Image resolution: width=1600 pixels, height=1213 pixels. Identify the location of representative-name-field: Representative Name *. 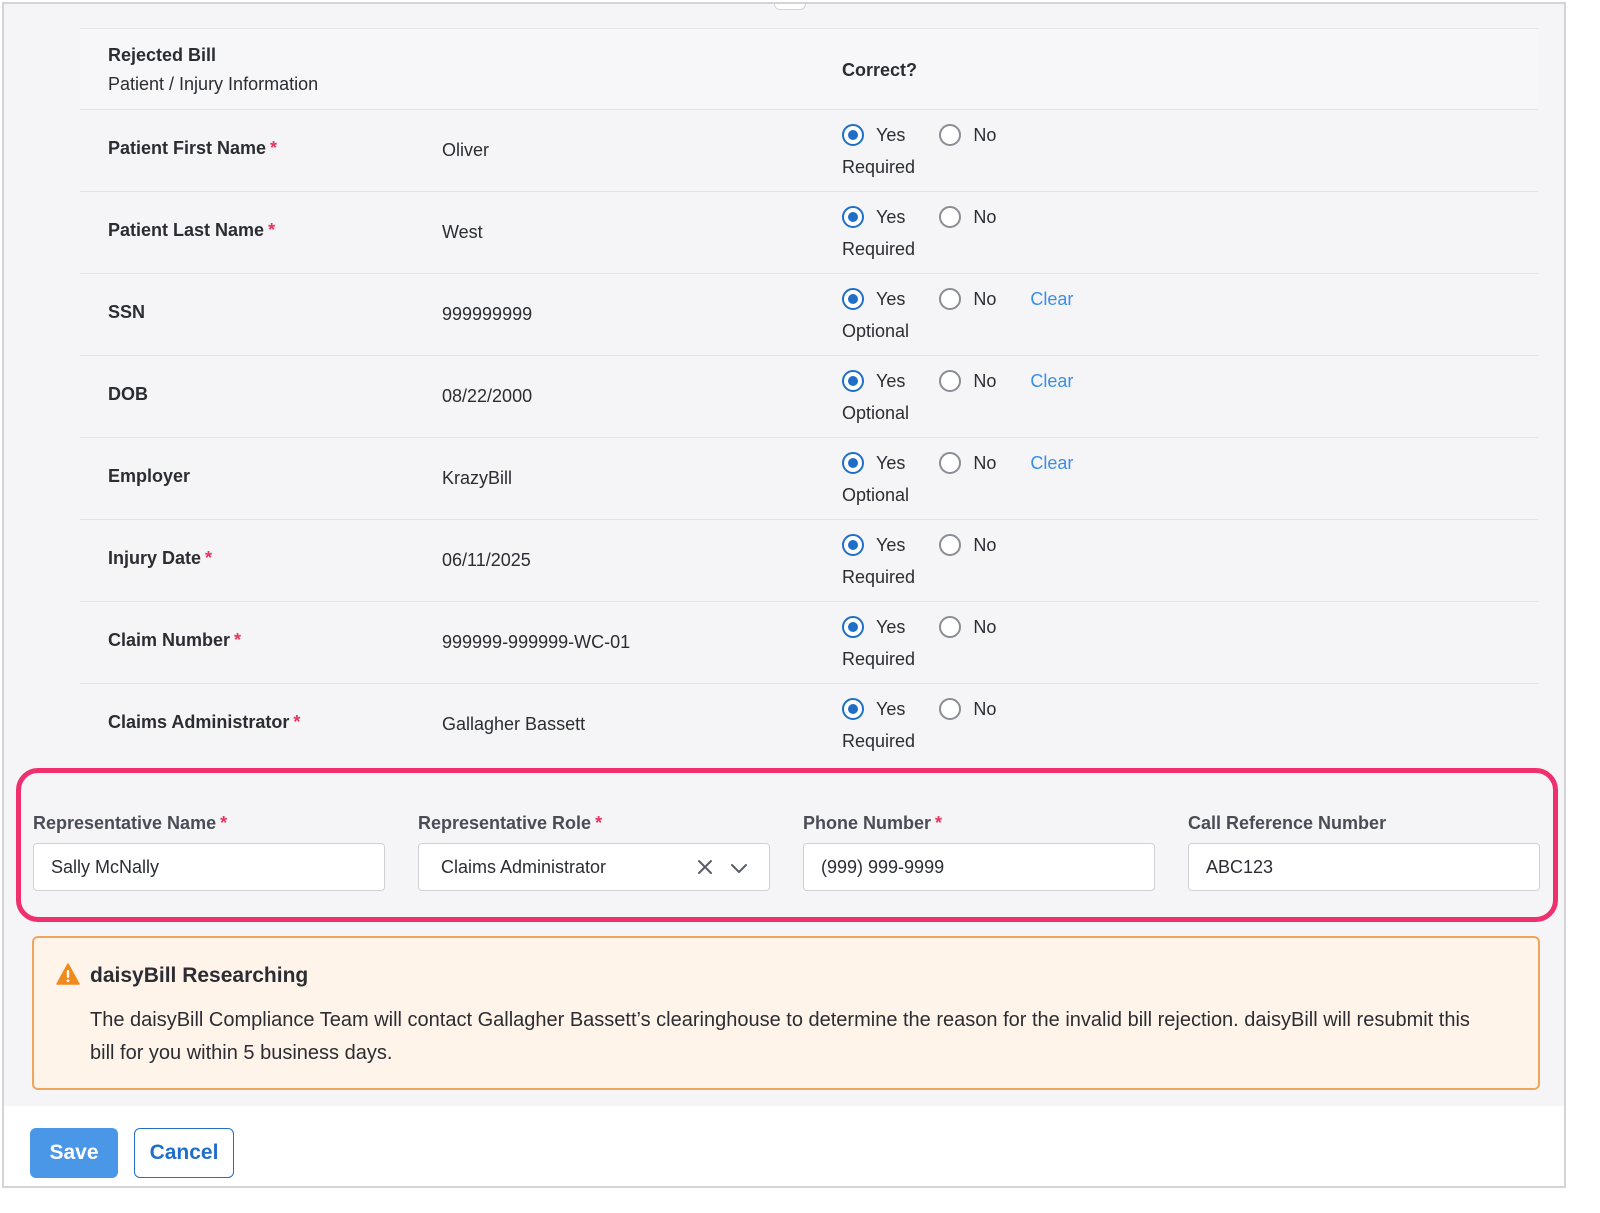
(209, 852).